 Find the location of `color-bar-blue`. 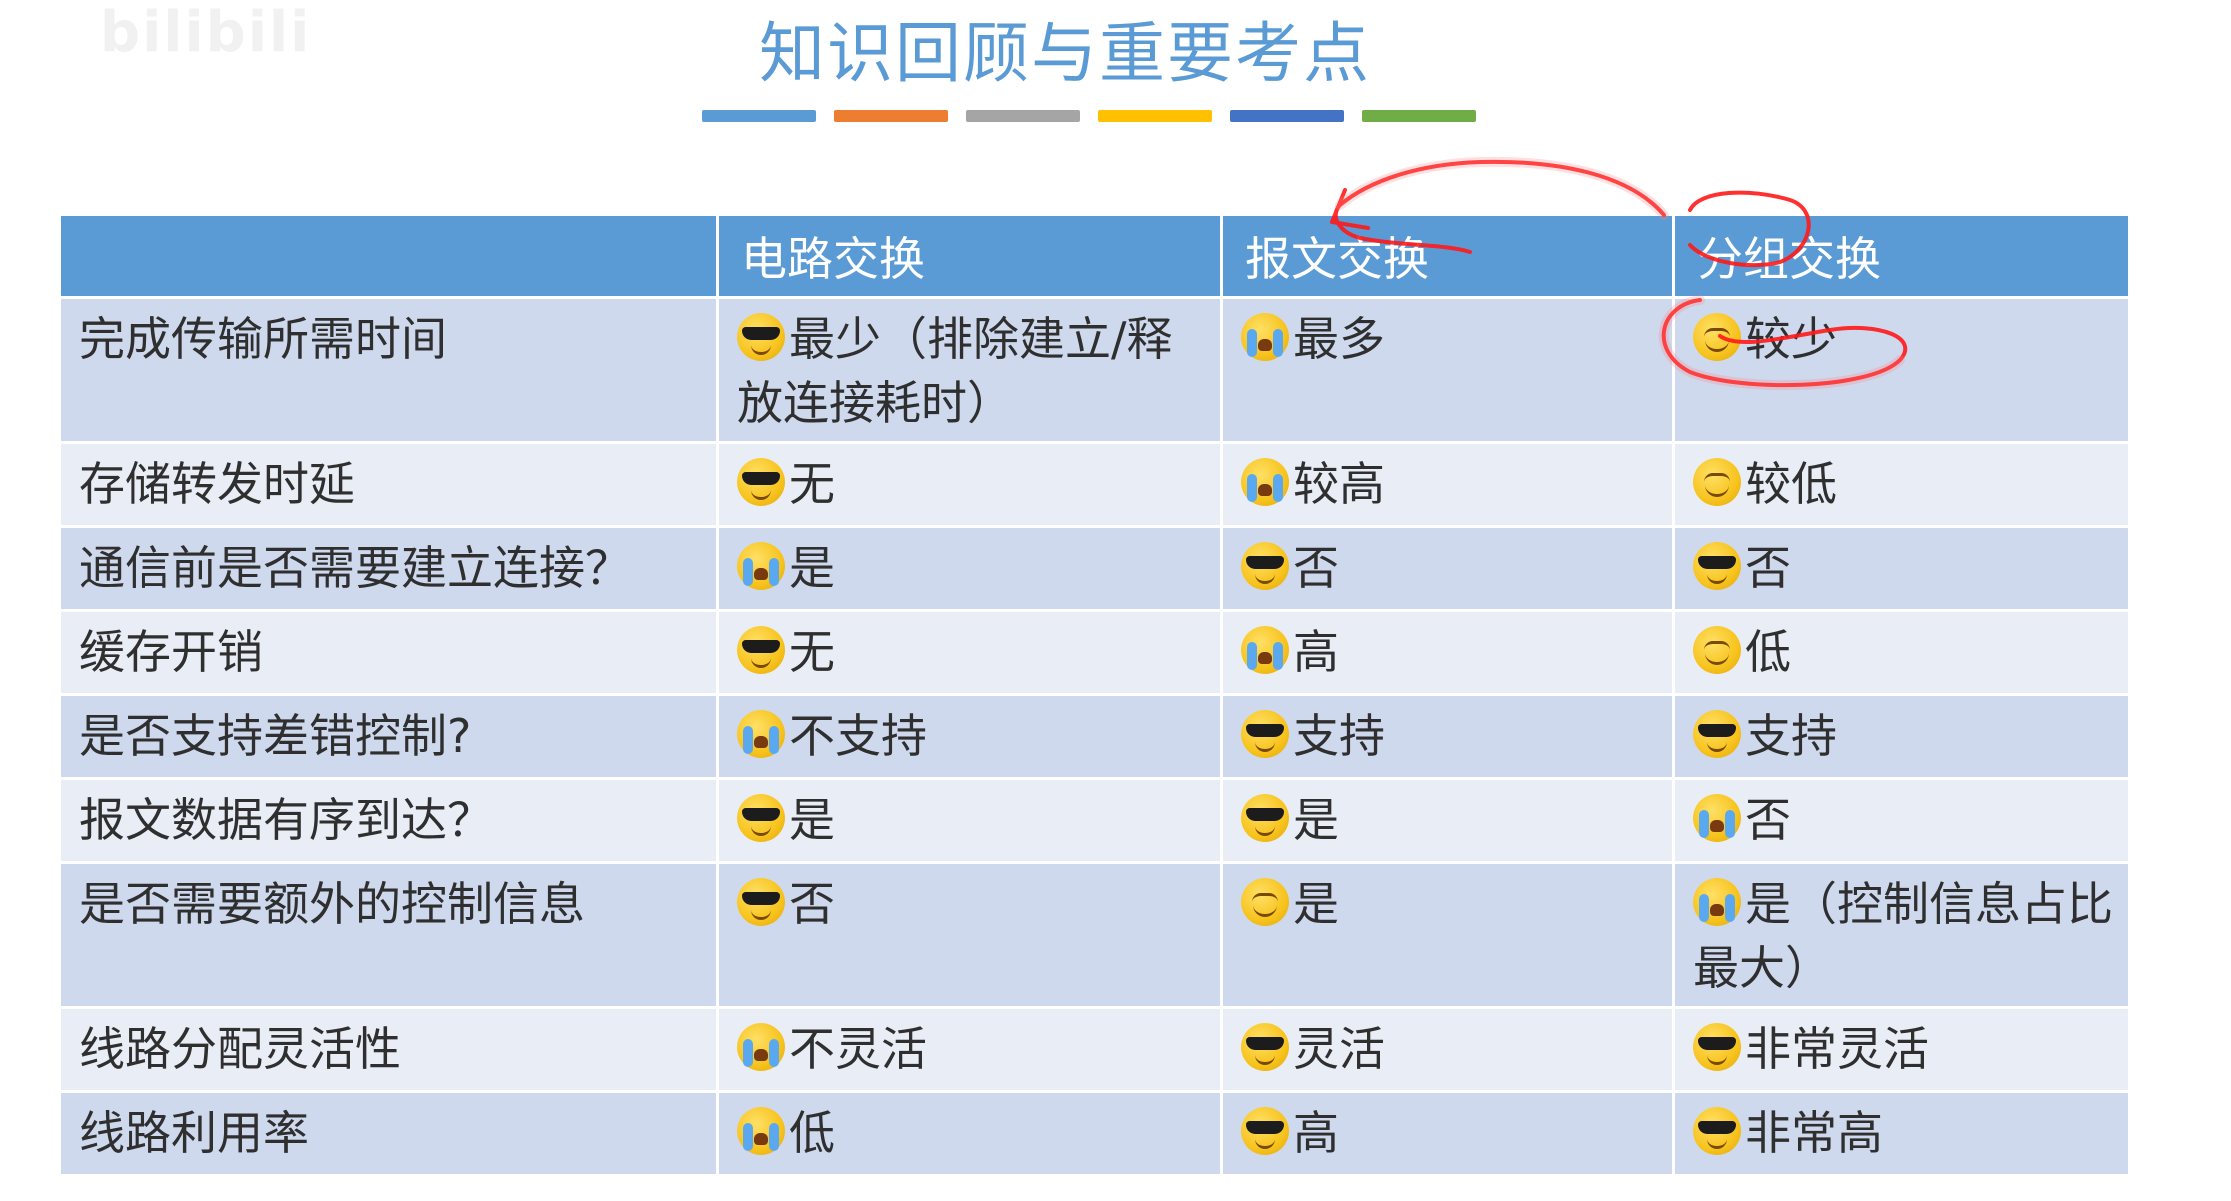

color-bar-blue is located at coordinates (759, 116).